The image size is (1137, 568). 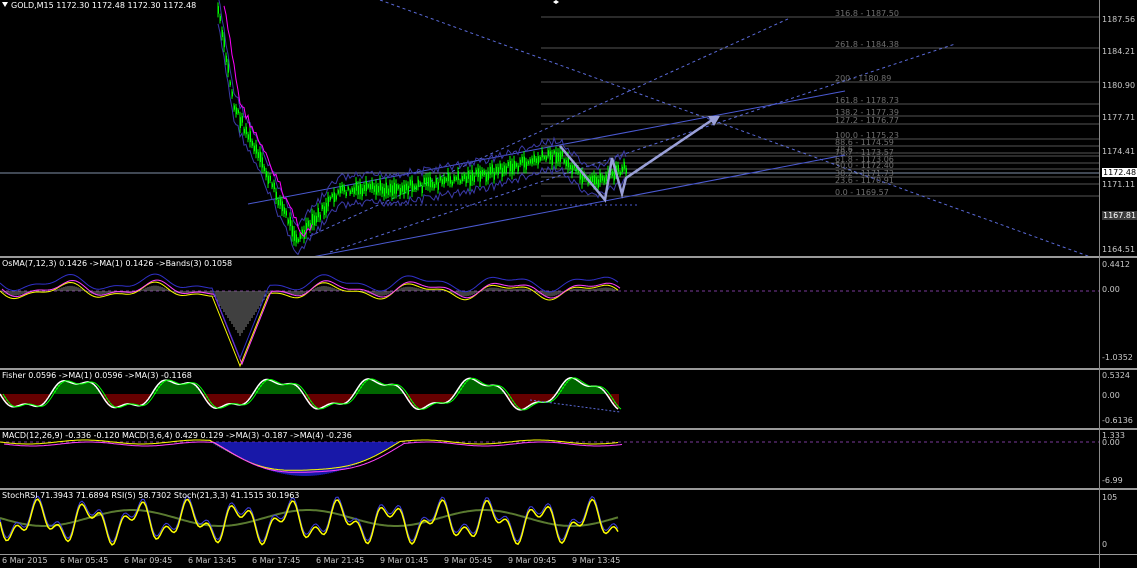 What do you see at coordinates (212, 560) in the screenshot?
I see `time-axis-label: 6 Mar 13:45` at bounding box center [212, 560].